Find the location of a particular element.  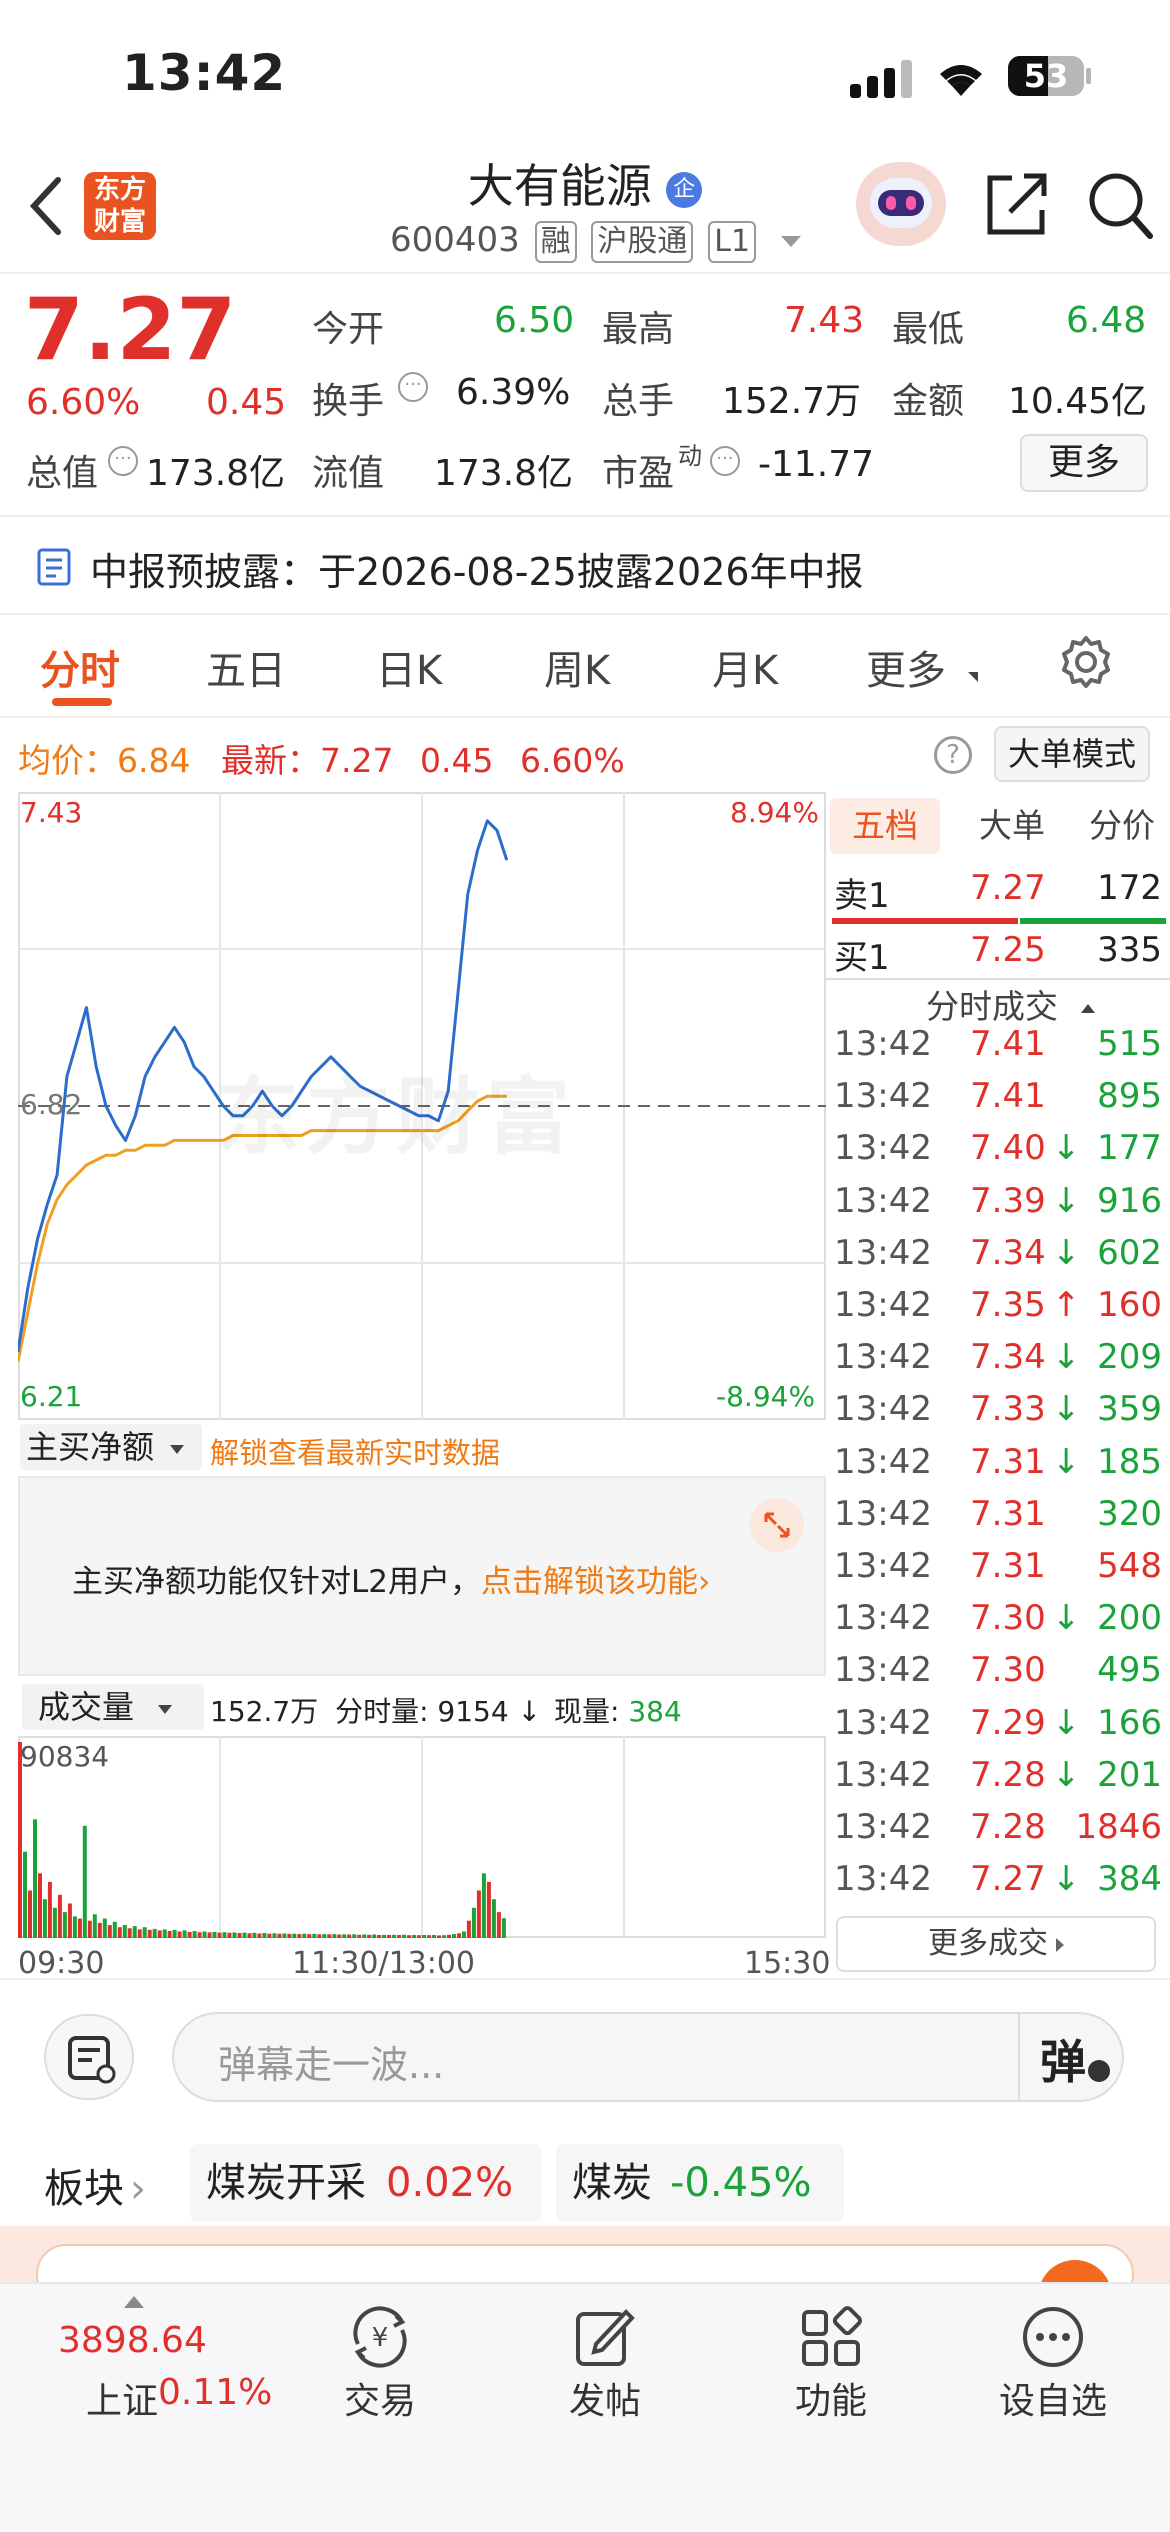

unlock-link: 解锁查看最新实时数据 is located at coordinates (355, 1451).